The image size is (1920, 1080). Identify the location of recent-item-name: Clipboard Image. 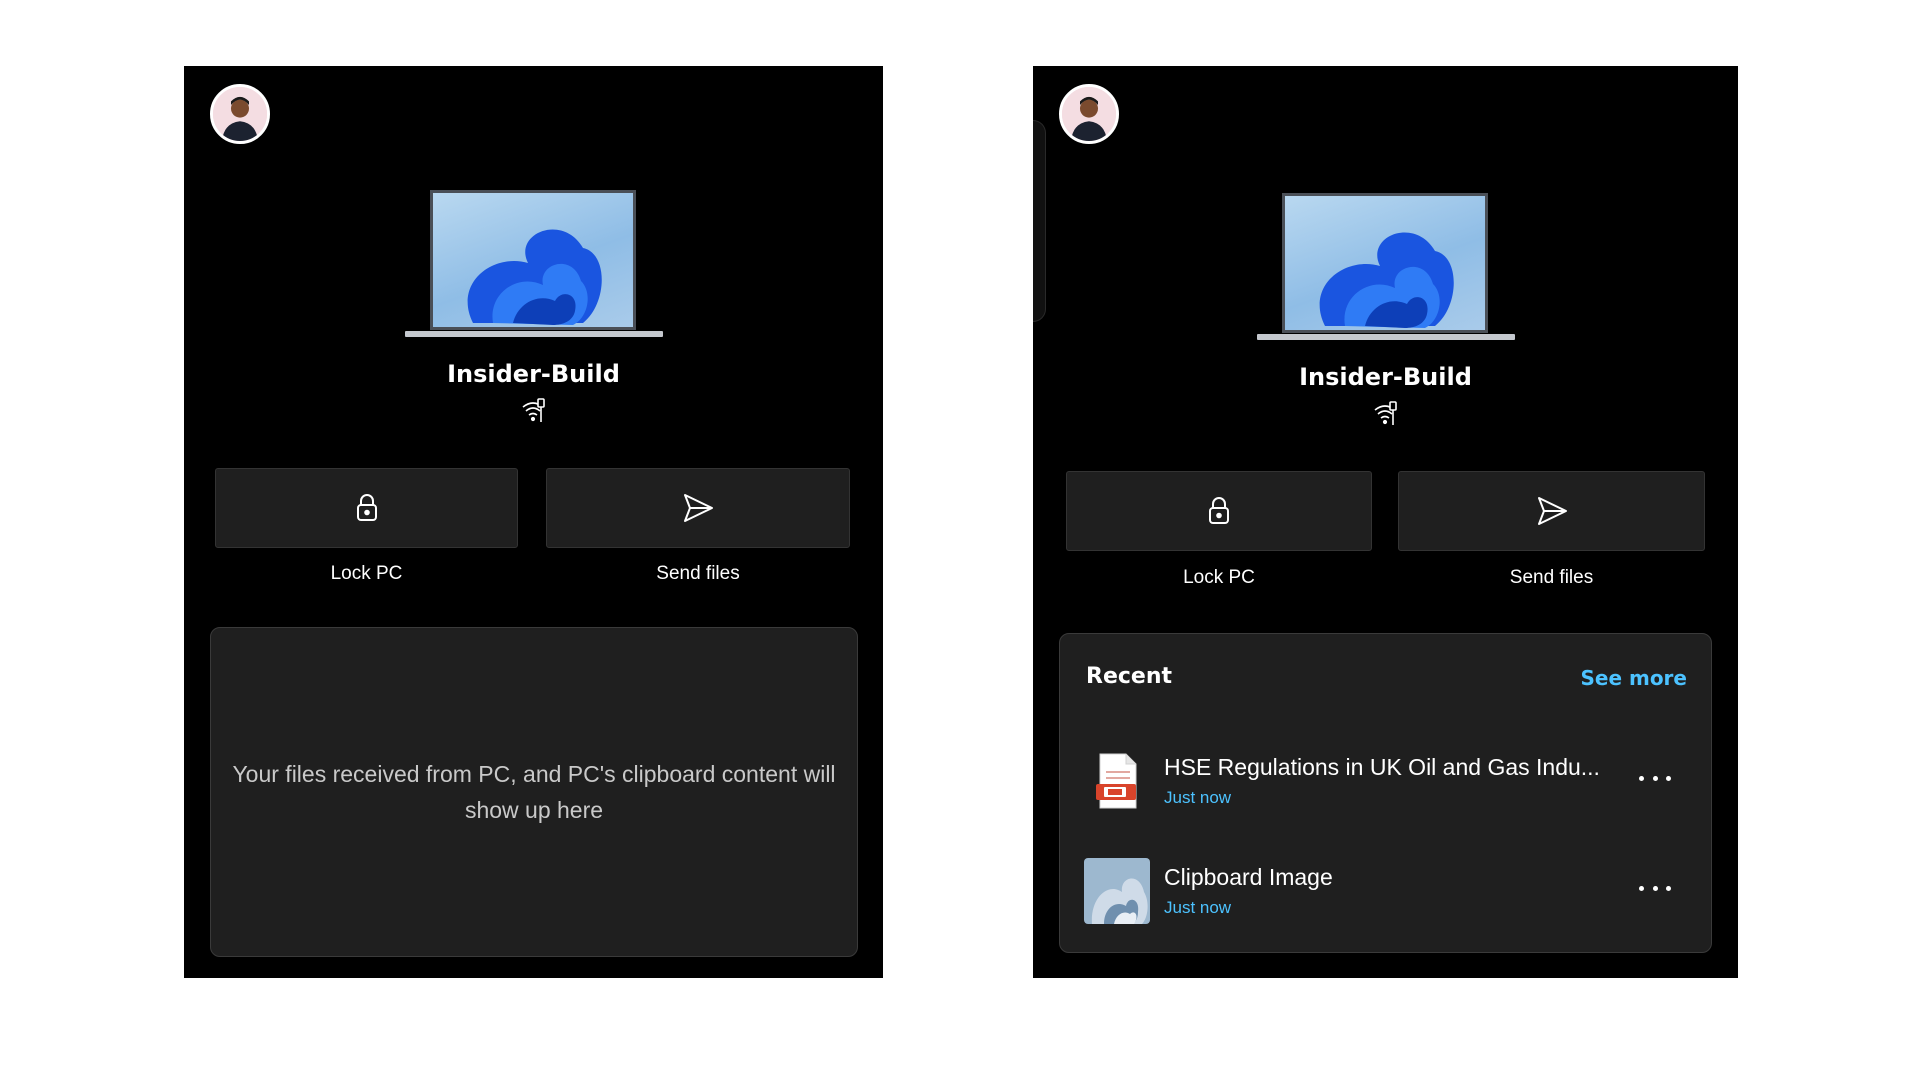
(1248, 877).